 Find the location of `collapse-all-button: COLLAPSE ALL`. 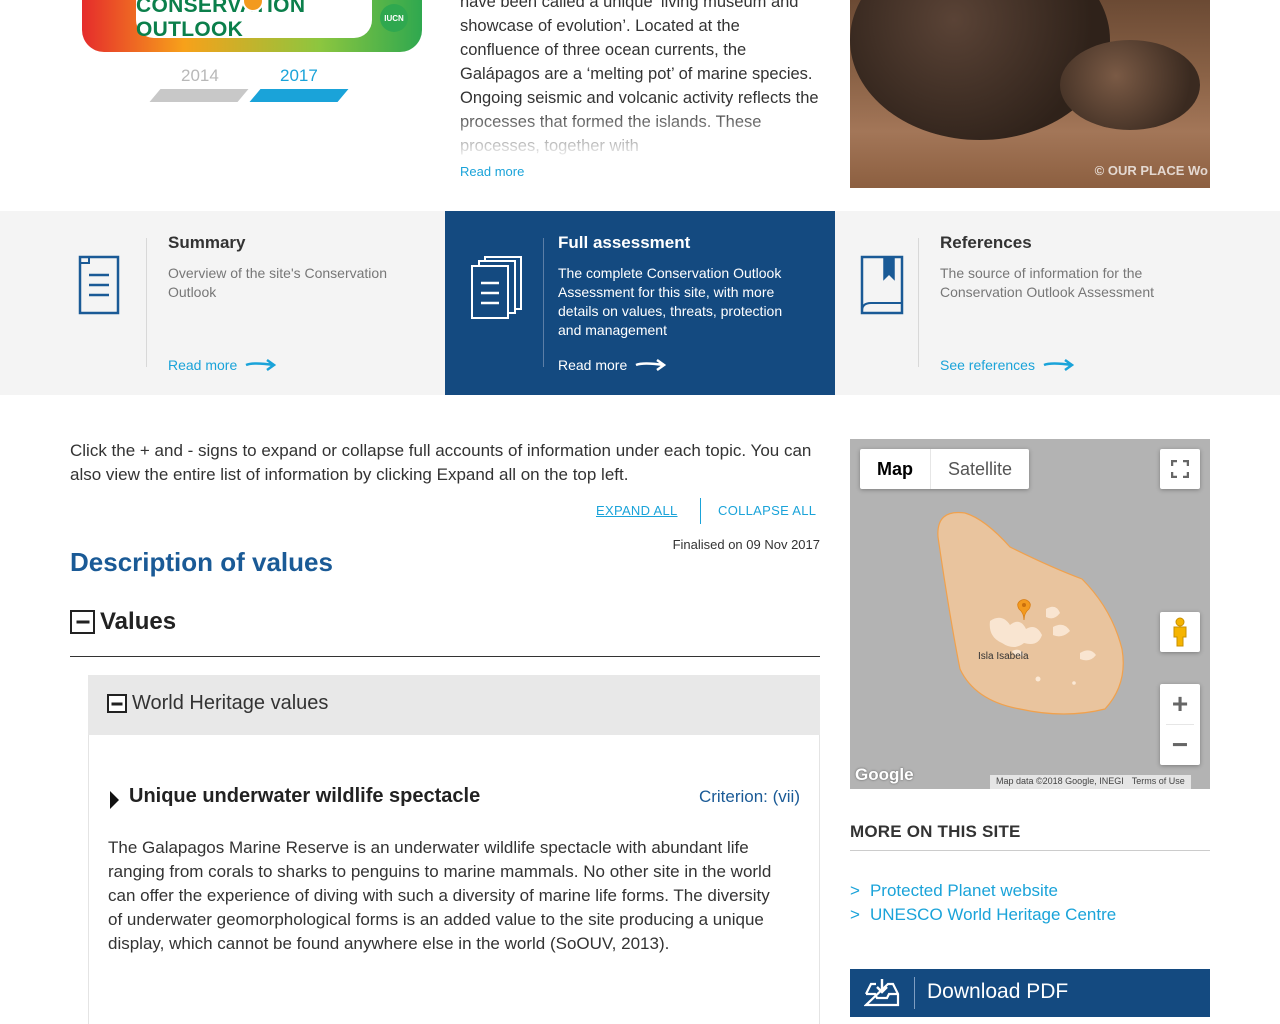

collapse-all-button: COLLAPSE ALL is located at coordinates (767, 510).